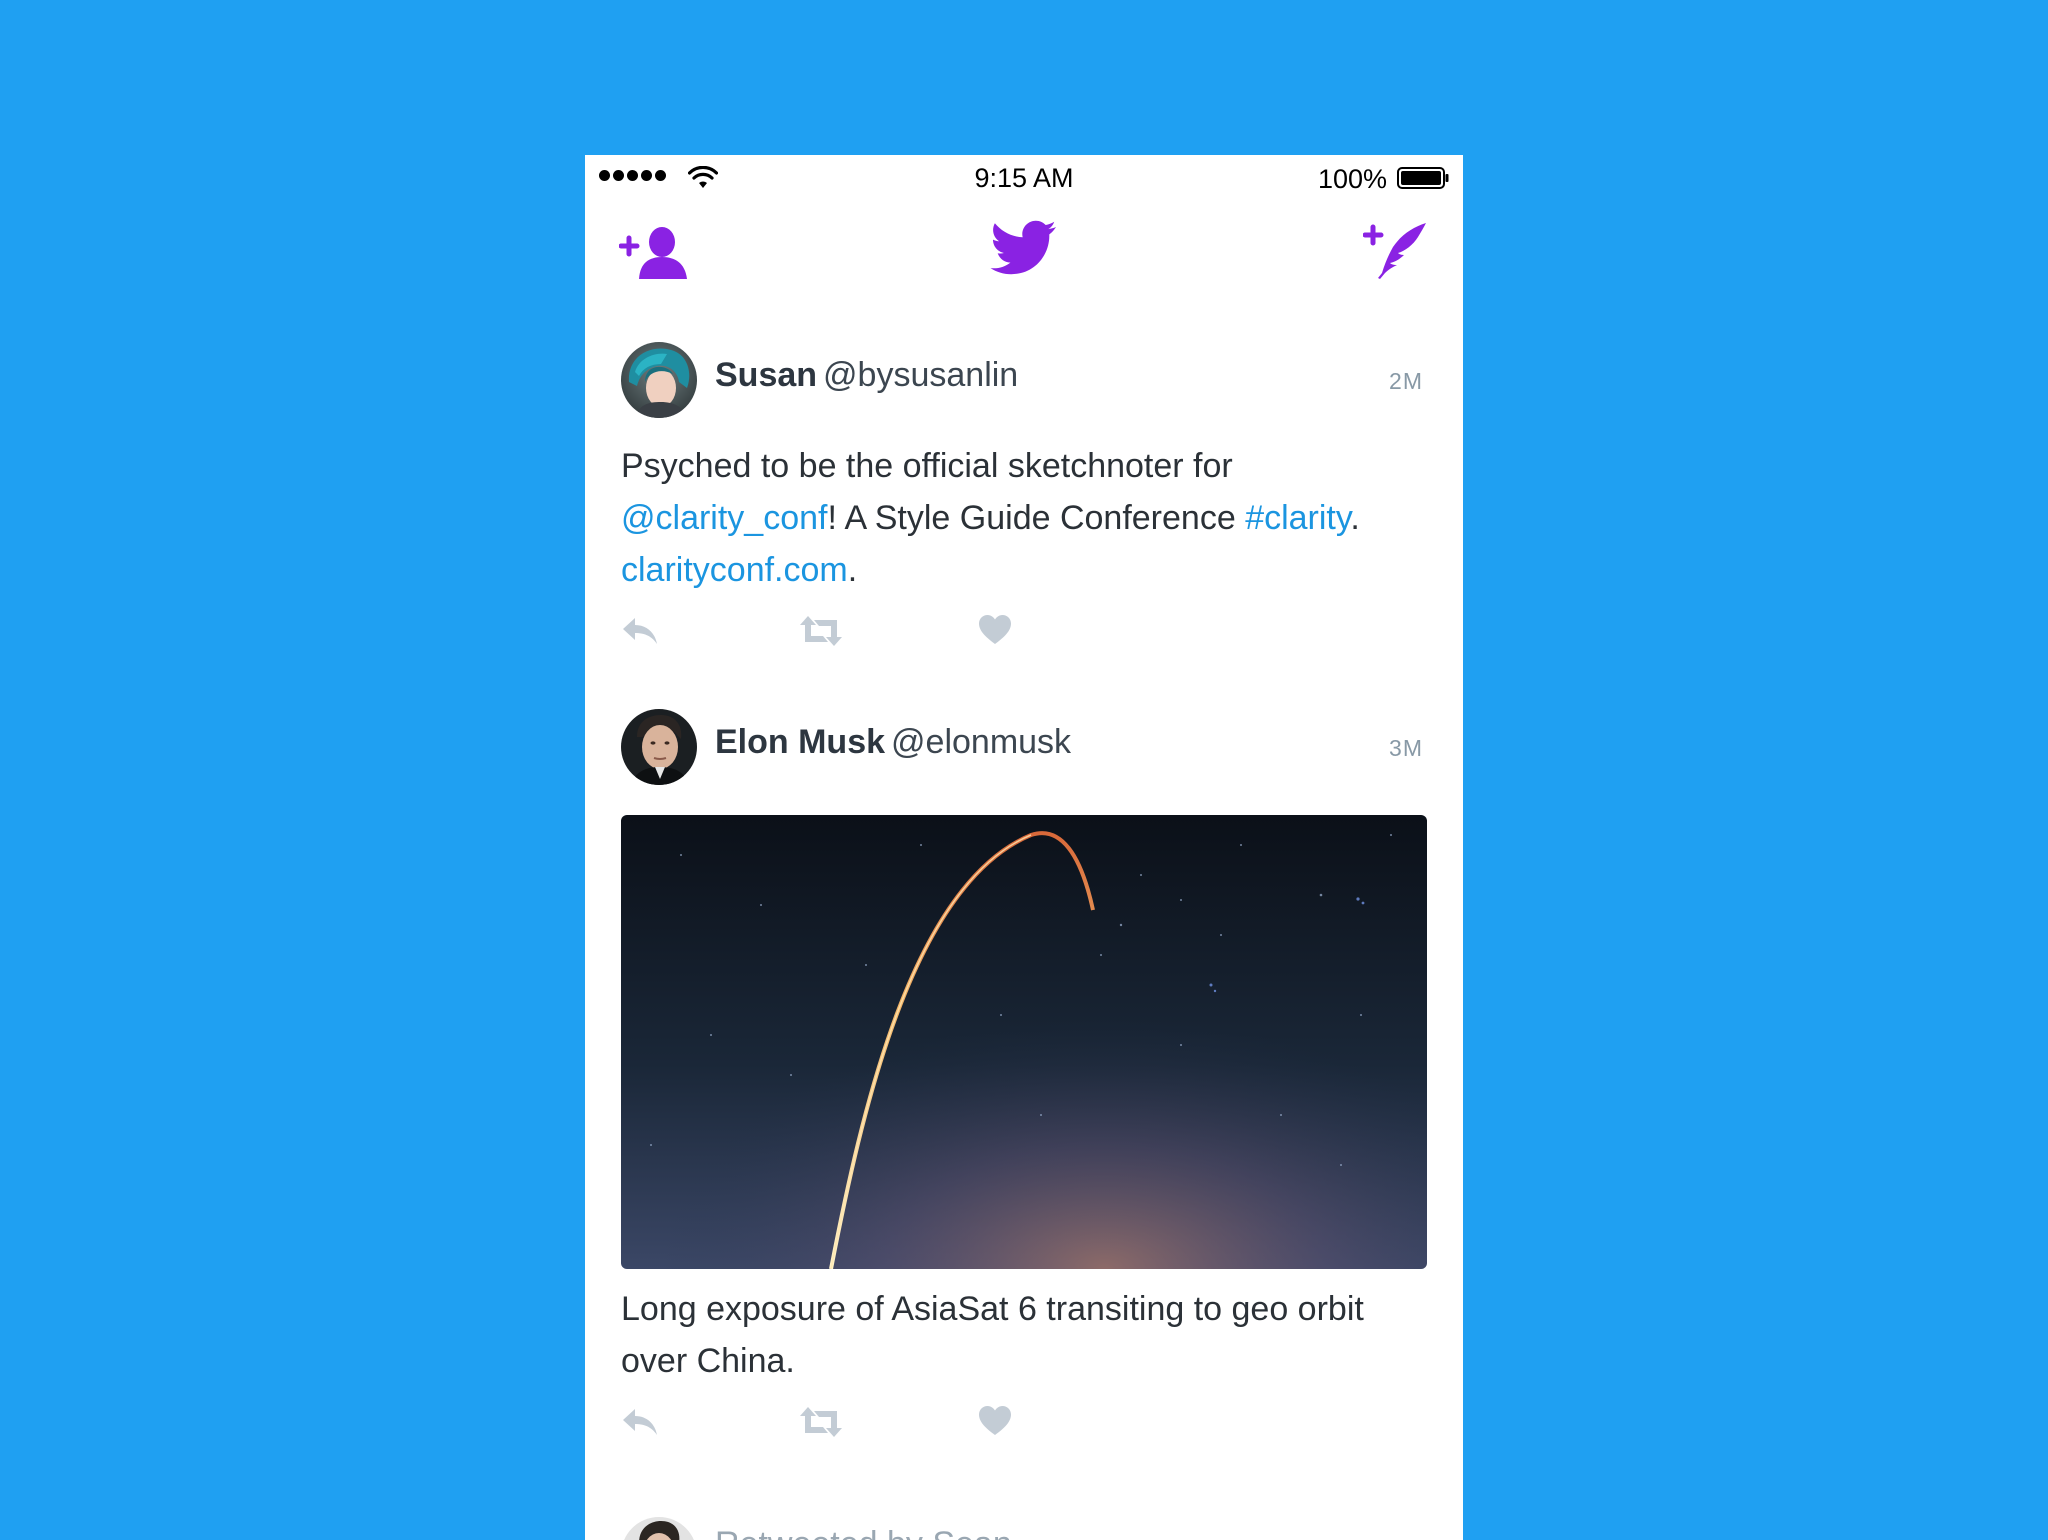 The width and height of the screenshot is (2048, 1540). I want to click on retweeted-by-label: Retweeted by Sean, so click(863, 1532).